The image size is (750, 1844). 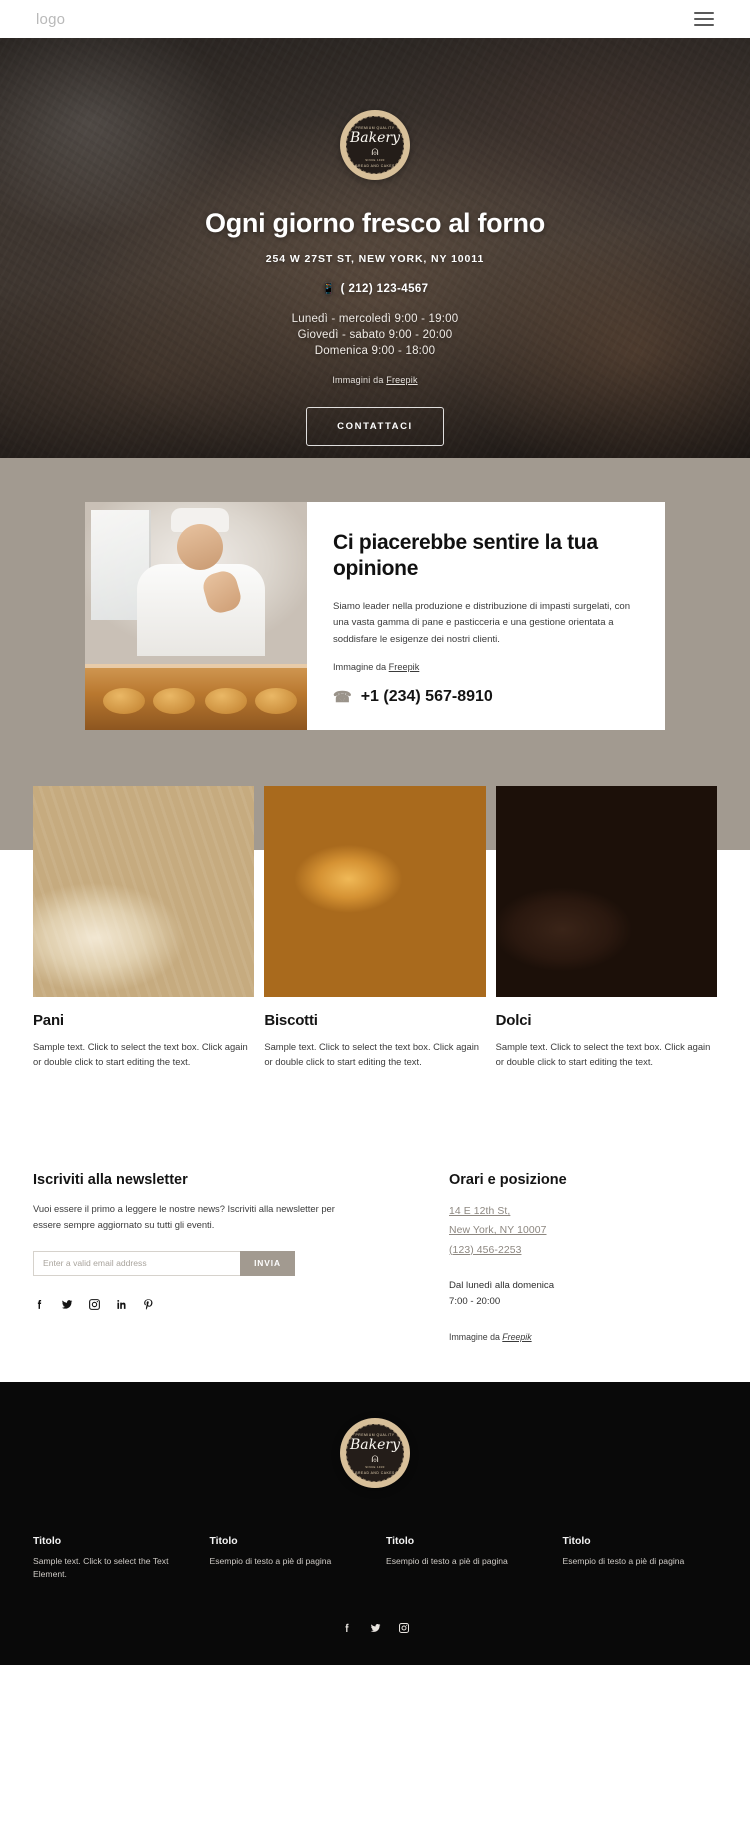 What do you see at coordinates (426, 696) in the screenshot?
I see `feature-phone-number: +1 (234) 567-8910` at bounding box center [426, 696].